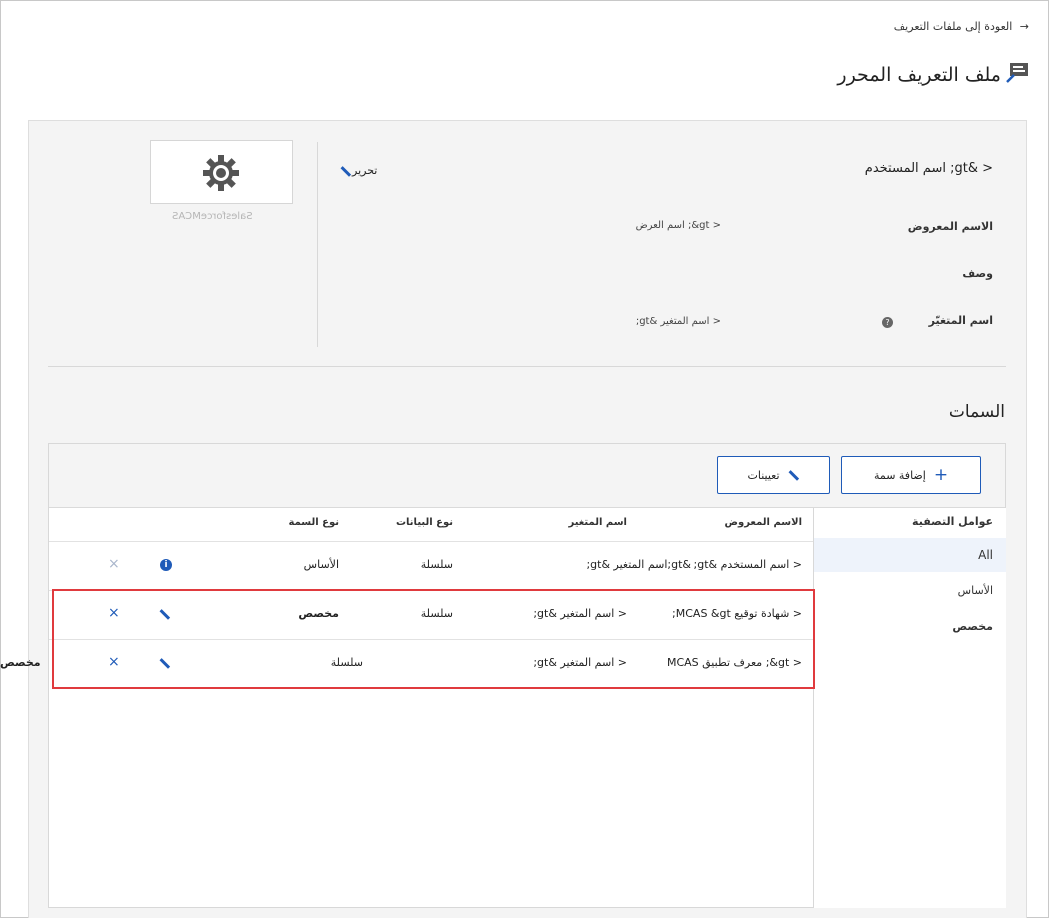 This screenshot has width=1049, height=918. Describe the element at coordinates (985, 555) in the screenshot. I see `filter-item-all: All` at that location.